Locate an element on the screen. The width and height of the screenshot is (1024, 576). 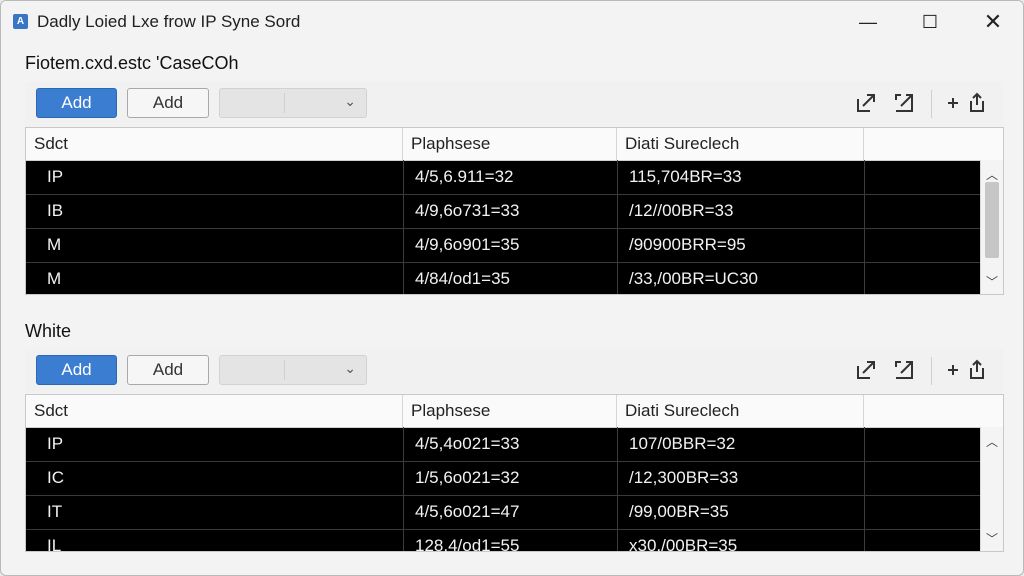
table-row: M 4/9,6o901=35 /90900BRR=95 is located at coordinates (503, 245).